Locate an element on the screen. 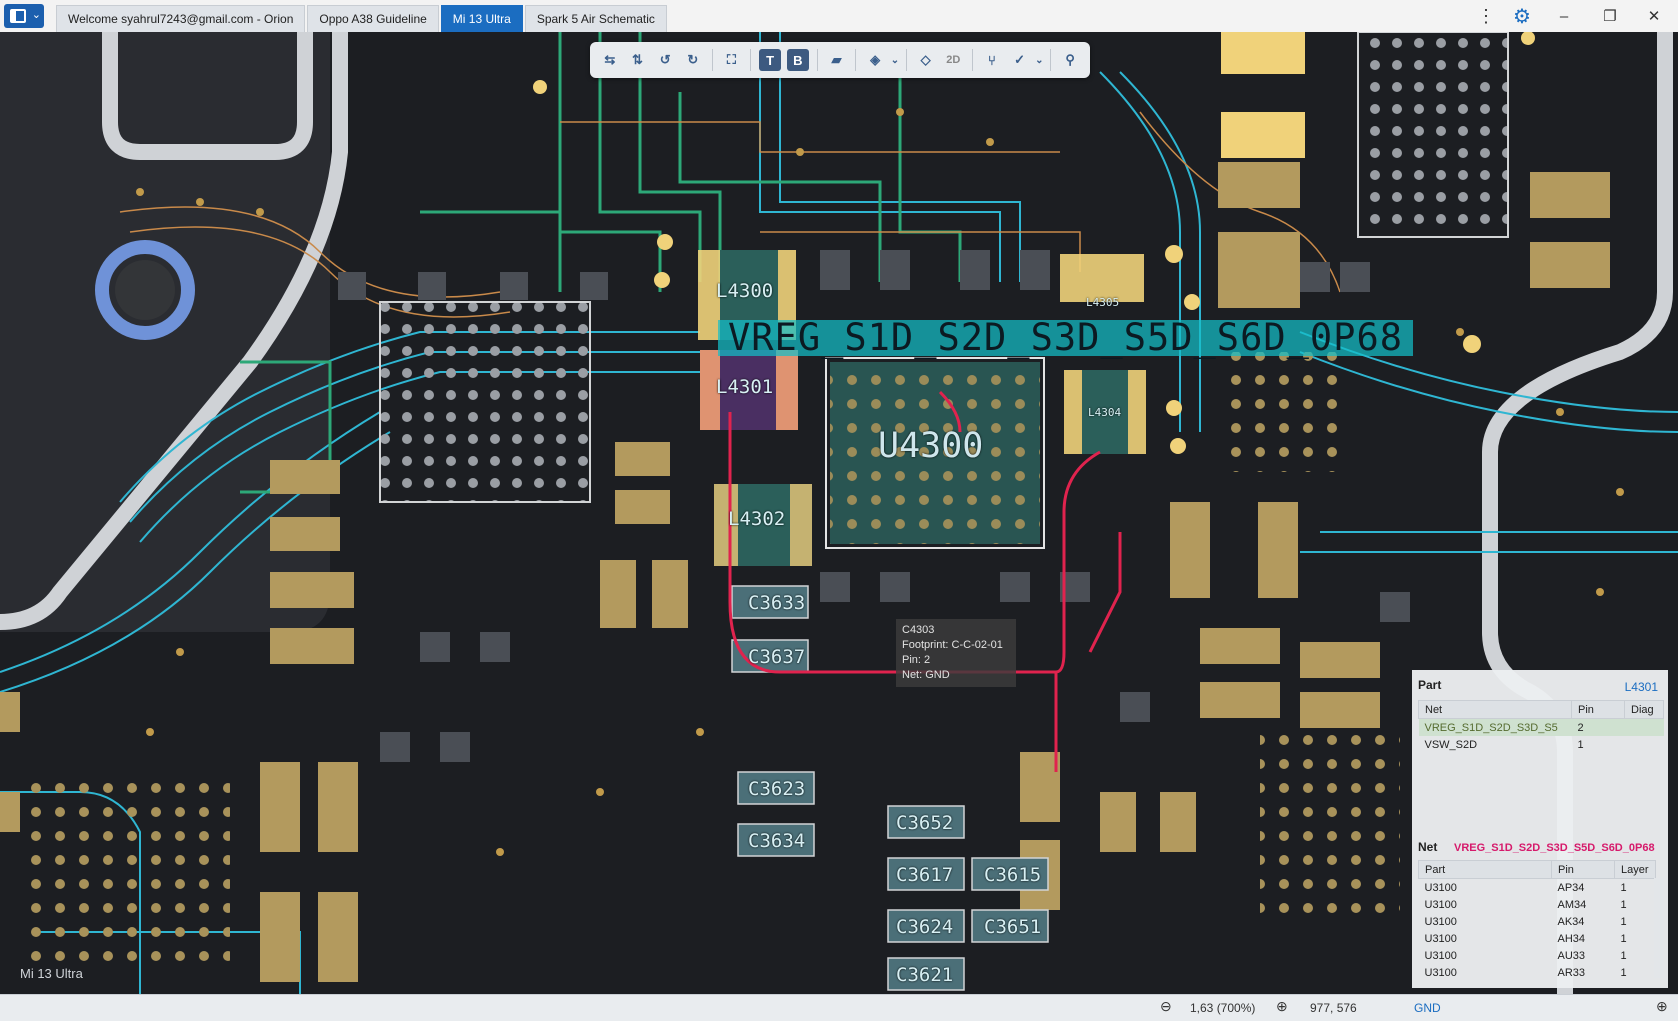 The width and height of the screenshot is (1678, 1021). column-header-diag: Diag is located at coordinates (1644, 709).